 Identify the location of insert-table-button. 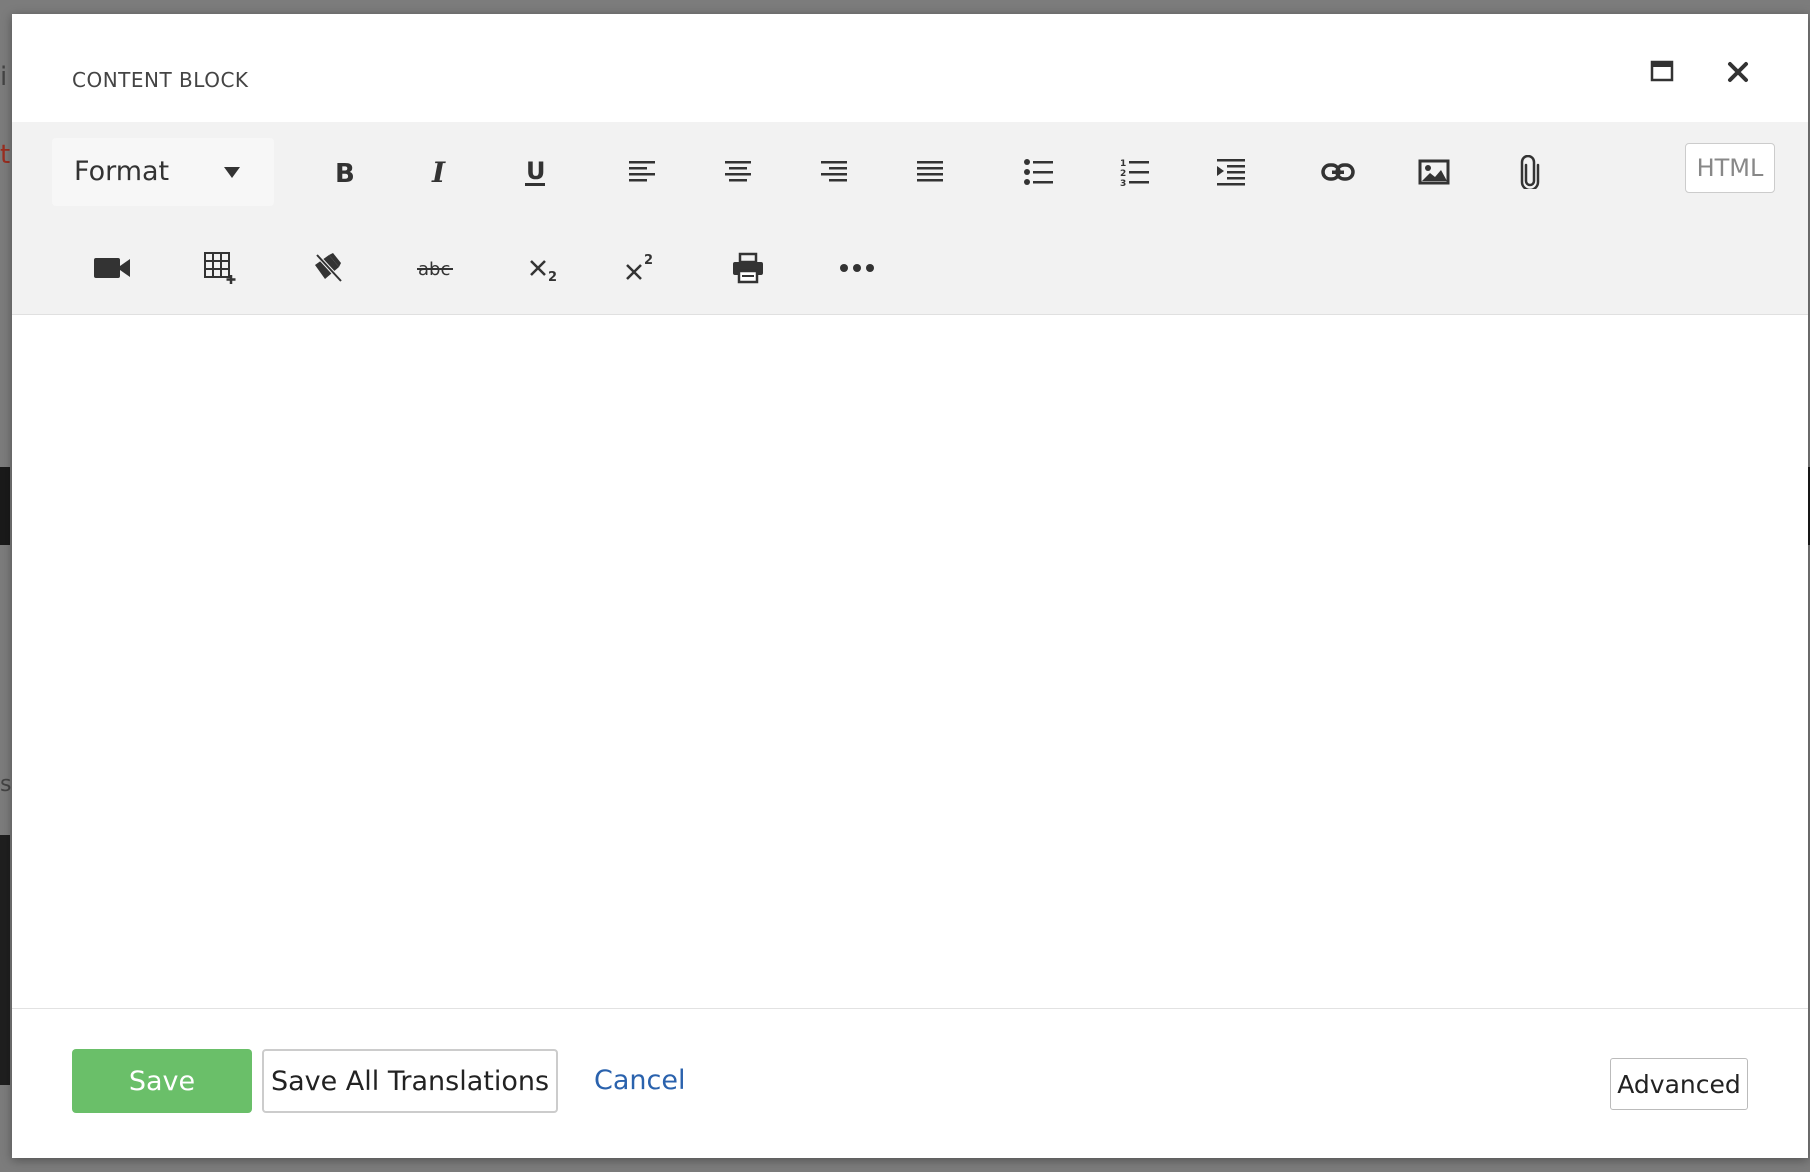
(220, 268).